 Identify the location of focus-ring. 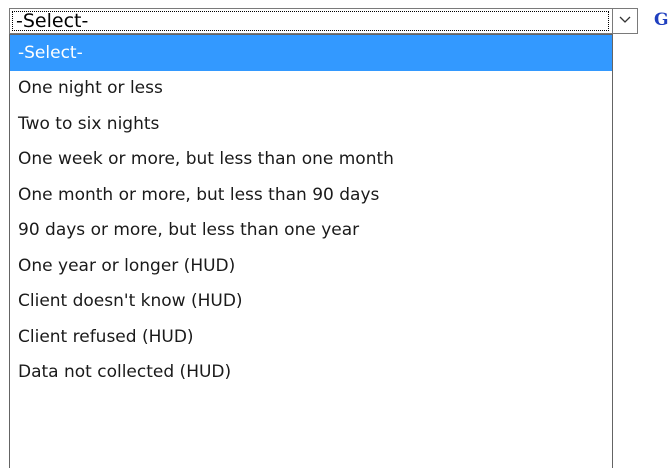
(310, 21).